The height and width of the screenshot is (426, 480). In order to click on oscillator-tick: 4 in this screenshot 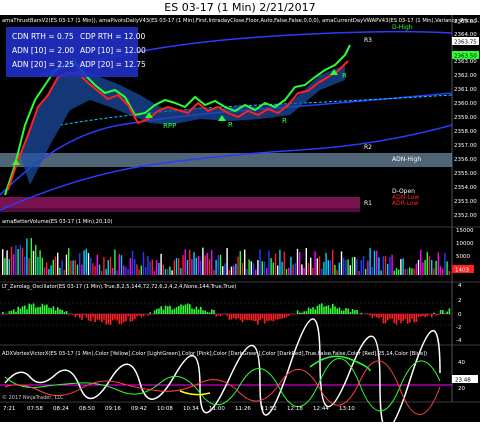, I will do `click(460, 286)`.